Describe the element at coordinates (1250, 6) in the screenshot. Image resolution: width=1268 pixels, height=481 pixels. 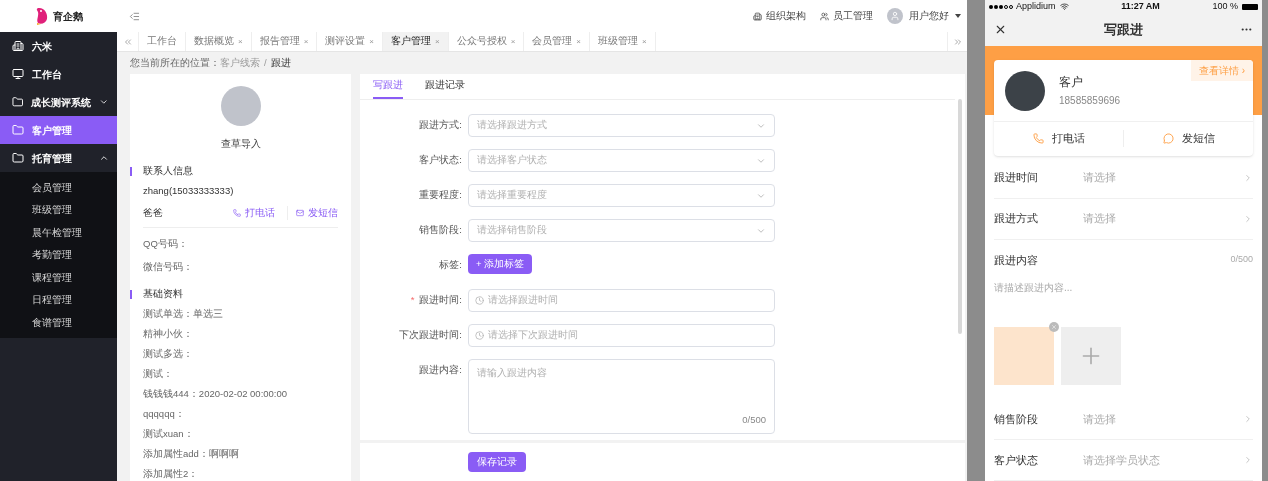
I see `battery-icon` at that location.